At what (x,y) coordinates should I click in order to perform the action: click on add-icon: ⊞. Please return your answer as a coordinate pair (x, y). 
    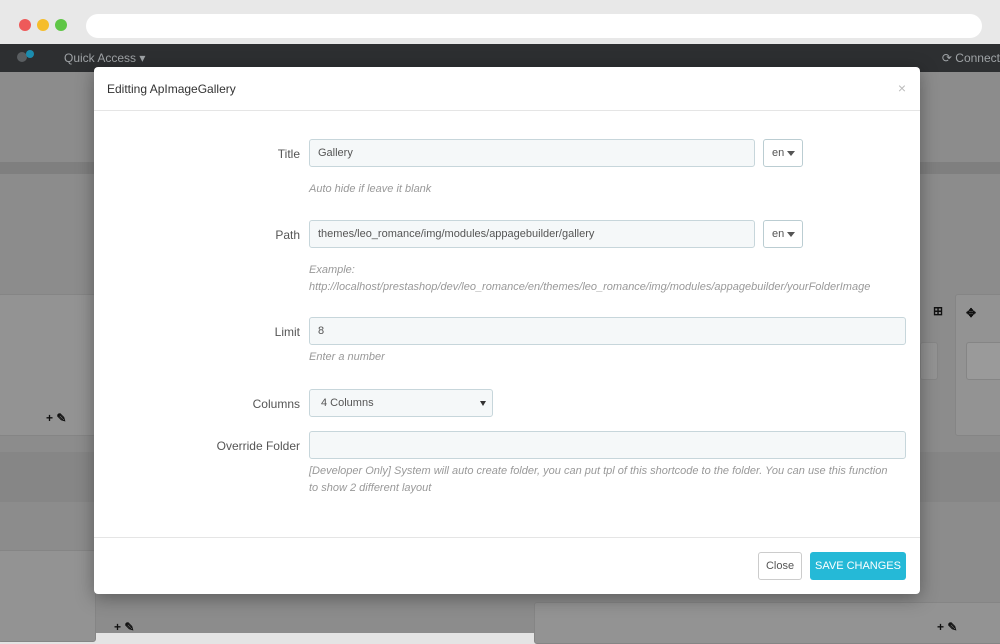
    Looking at the image, I should click on (938, 311).